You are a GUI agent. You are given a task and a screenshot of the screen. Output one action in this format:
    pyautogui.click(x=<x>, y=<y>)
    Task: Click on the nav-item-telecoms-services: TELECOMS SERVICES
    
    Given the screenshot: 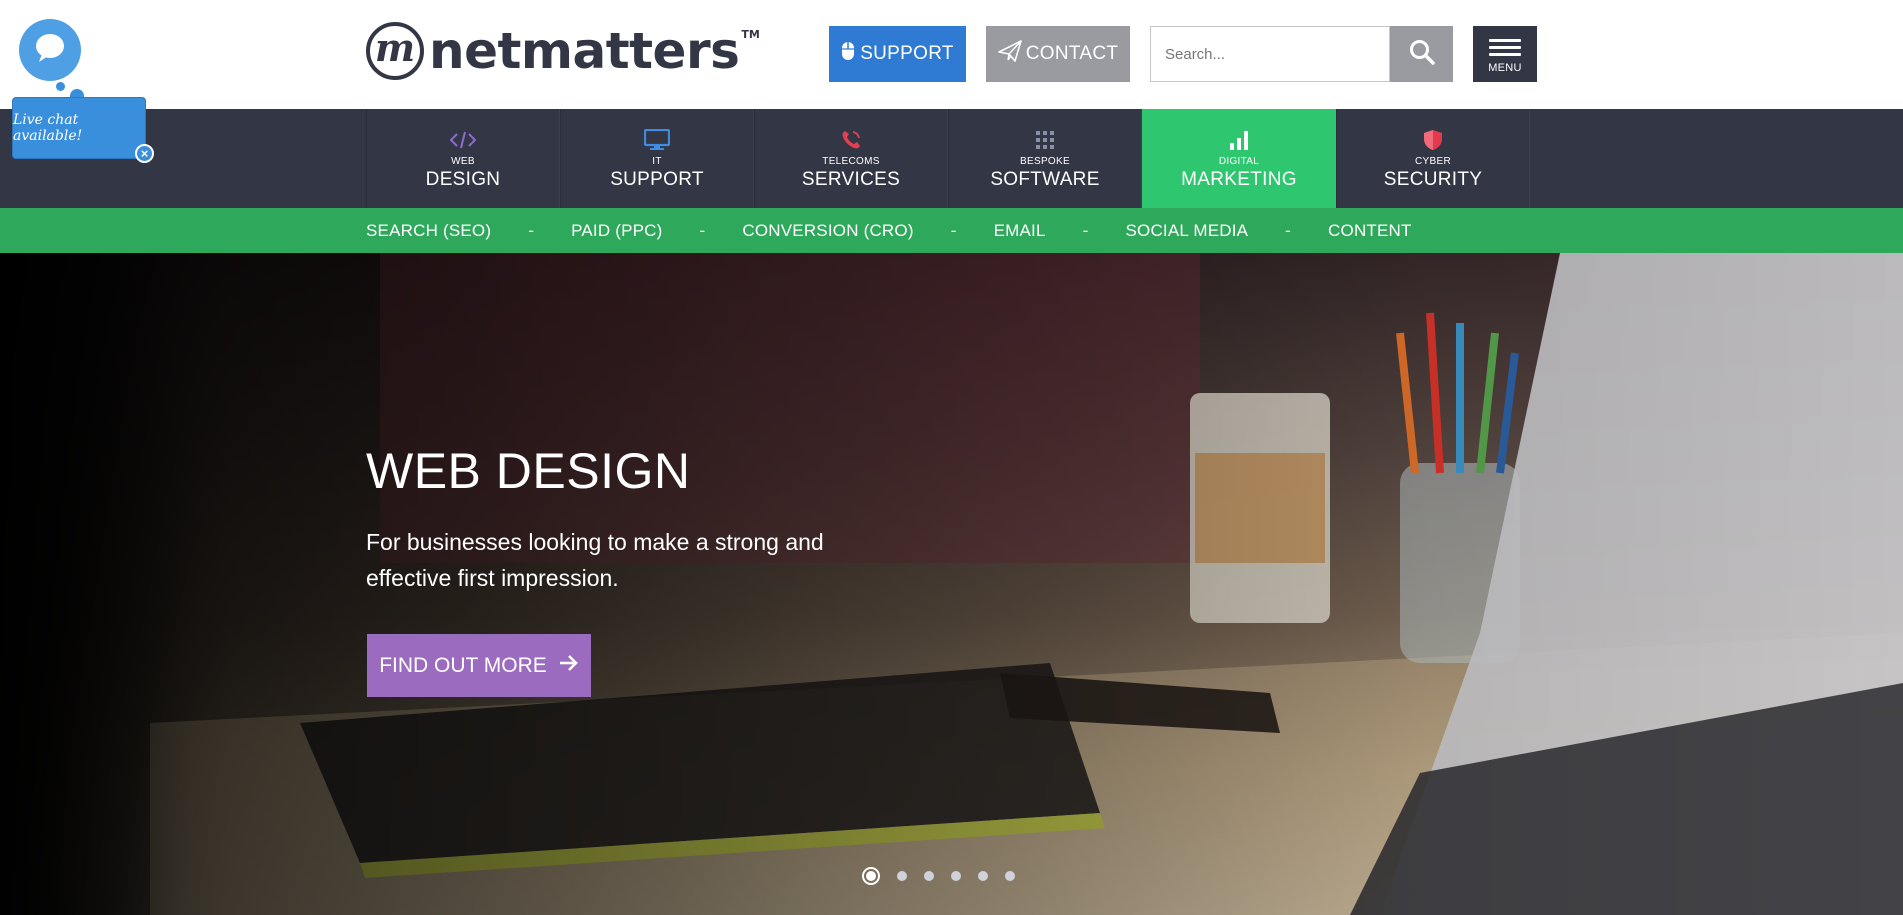 What is the action you would take?
    pyautogui.click(x=851, y=158)
    